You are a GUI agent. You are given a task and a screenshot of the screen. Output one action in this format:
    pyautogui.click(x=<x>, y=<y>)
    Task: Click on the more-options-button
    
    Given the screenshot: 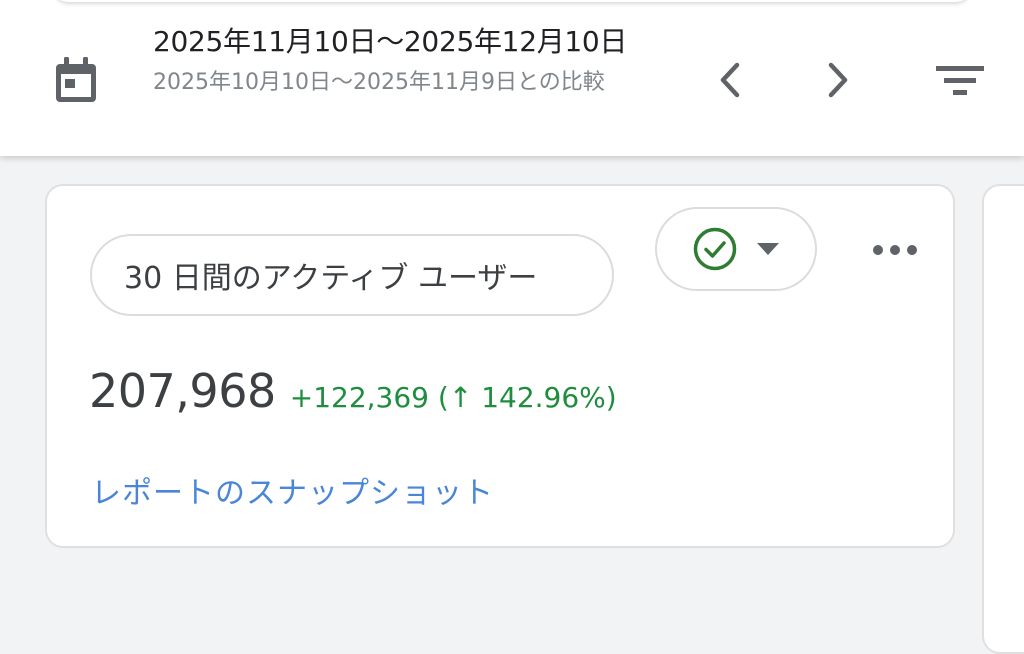 What is the action you would take?
    pyautogui.click(x=895, y=250)
    